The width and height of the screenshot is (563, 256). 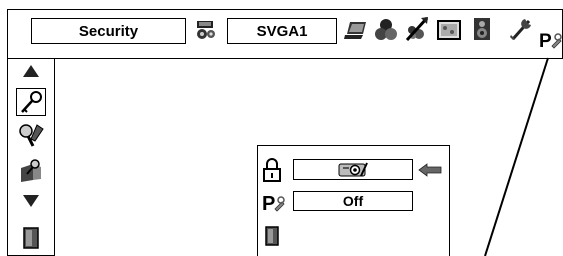 What do you see at coordinates (516, 156) in the screenshot?
I see `callout-line` at bounding box center [516, 156].